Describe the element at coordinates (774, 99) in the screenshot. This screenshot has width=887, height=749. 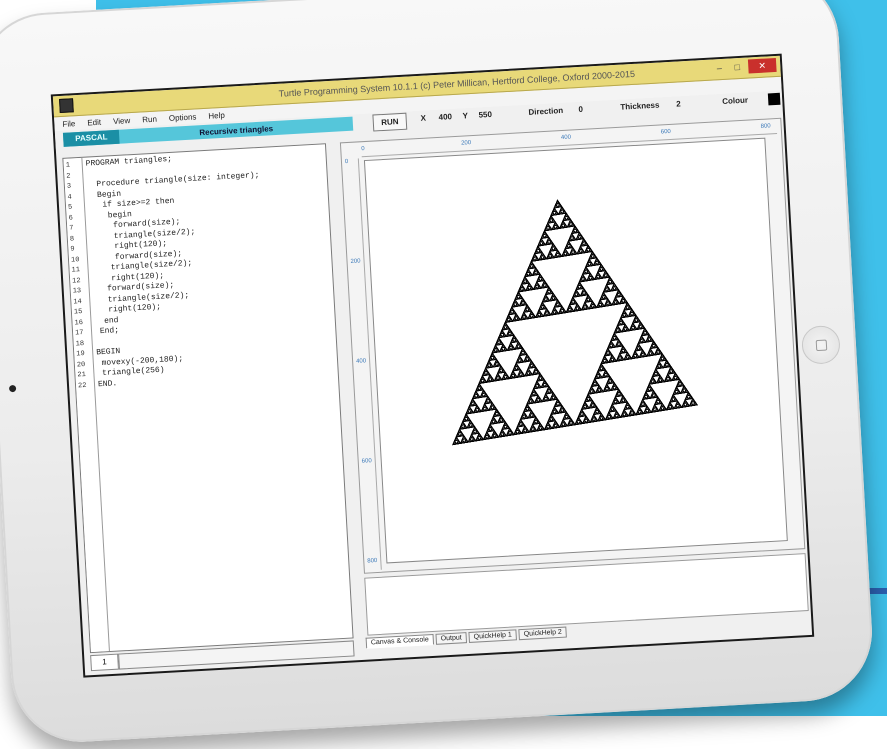
I see `colour-swatch` at that location.